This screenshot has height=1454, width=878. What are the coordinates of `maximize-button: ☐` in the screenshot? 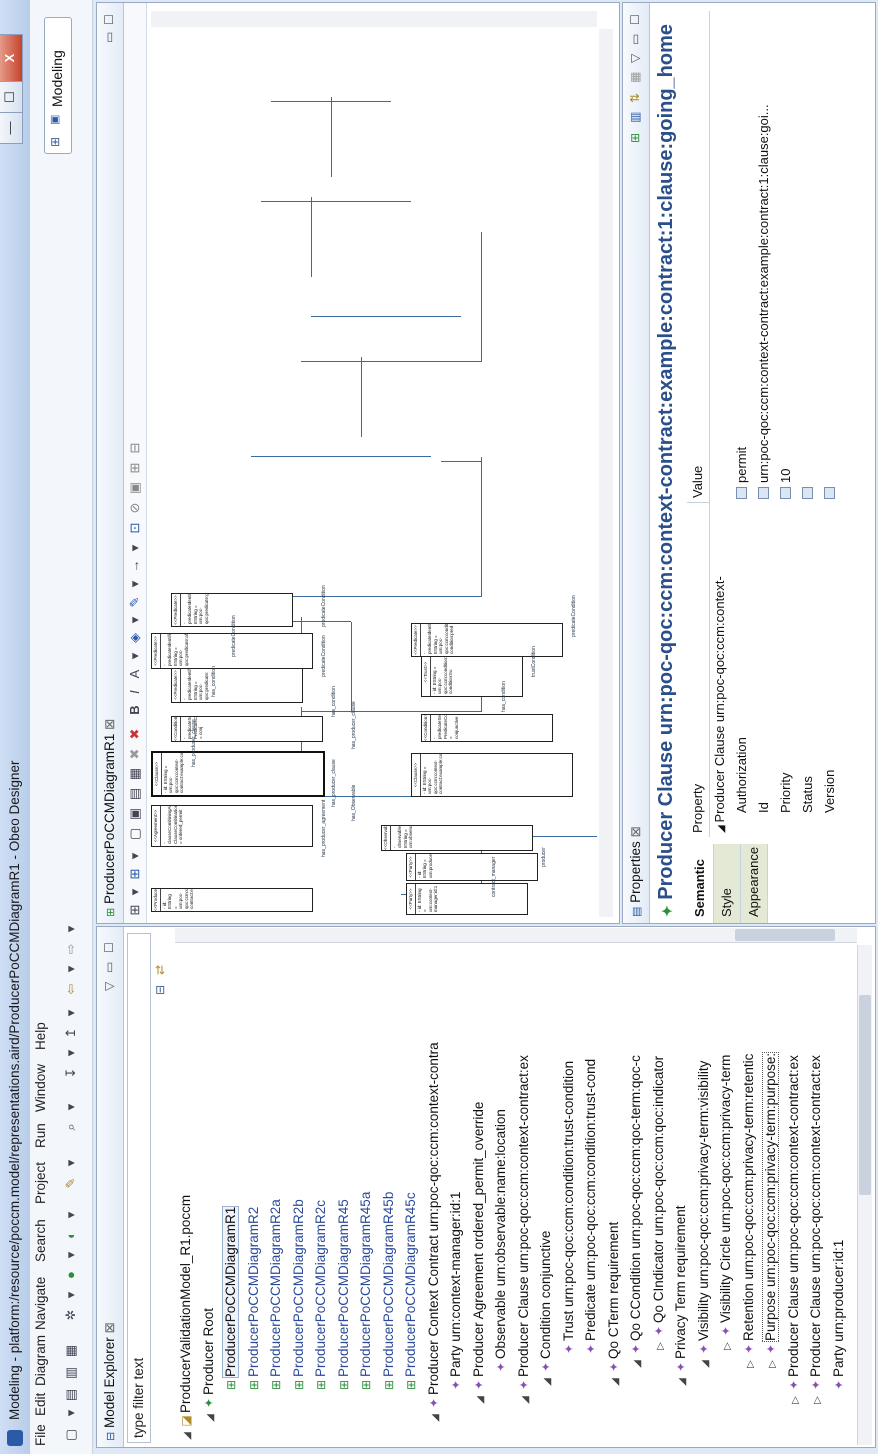 It's located at (11, 97).